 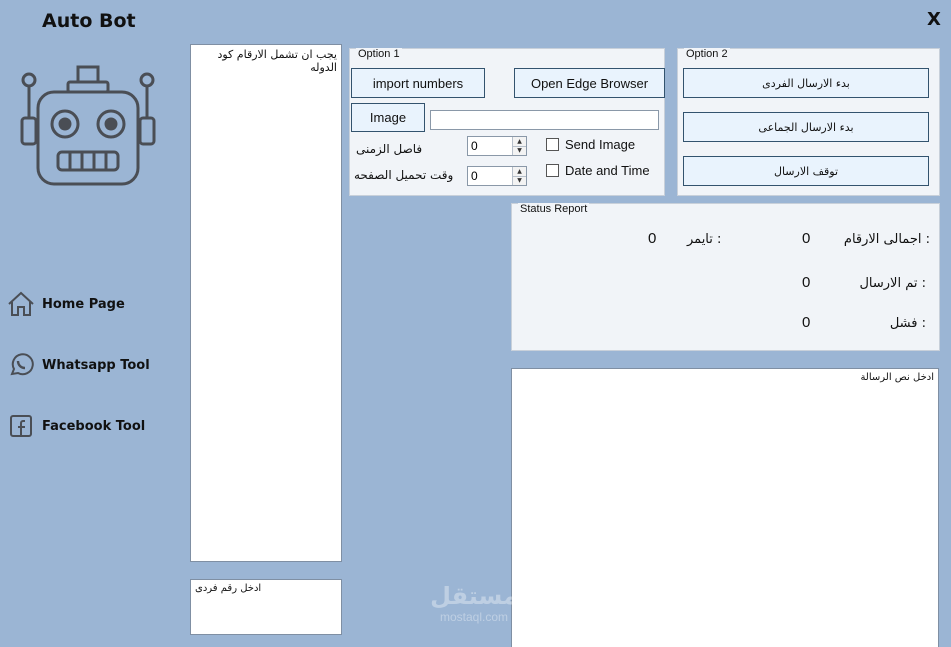 I want to click on stop-send-button: توقف الارسال, so click(x=806, y=171).